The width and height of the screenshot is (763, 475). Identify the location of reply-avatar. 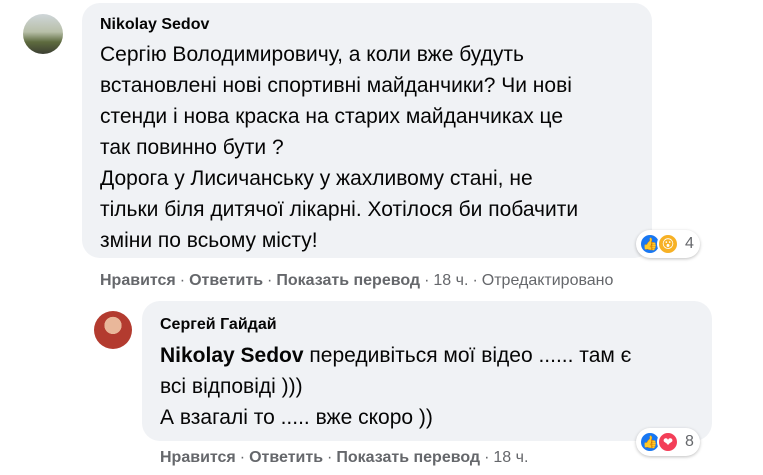
(113, 330).